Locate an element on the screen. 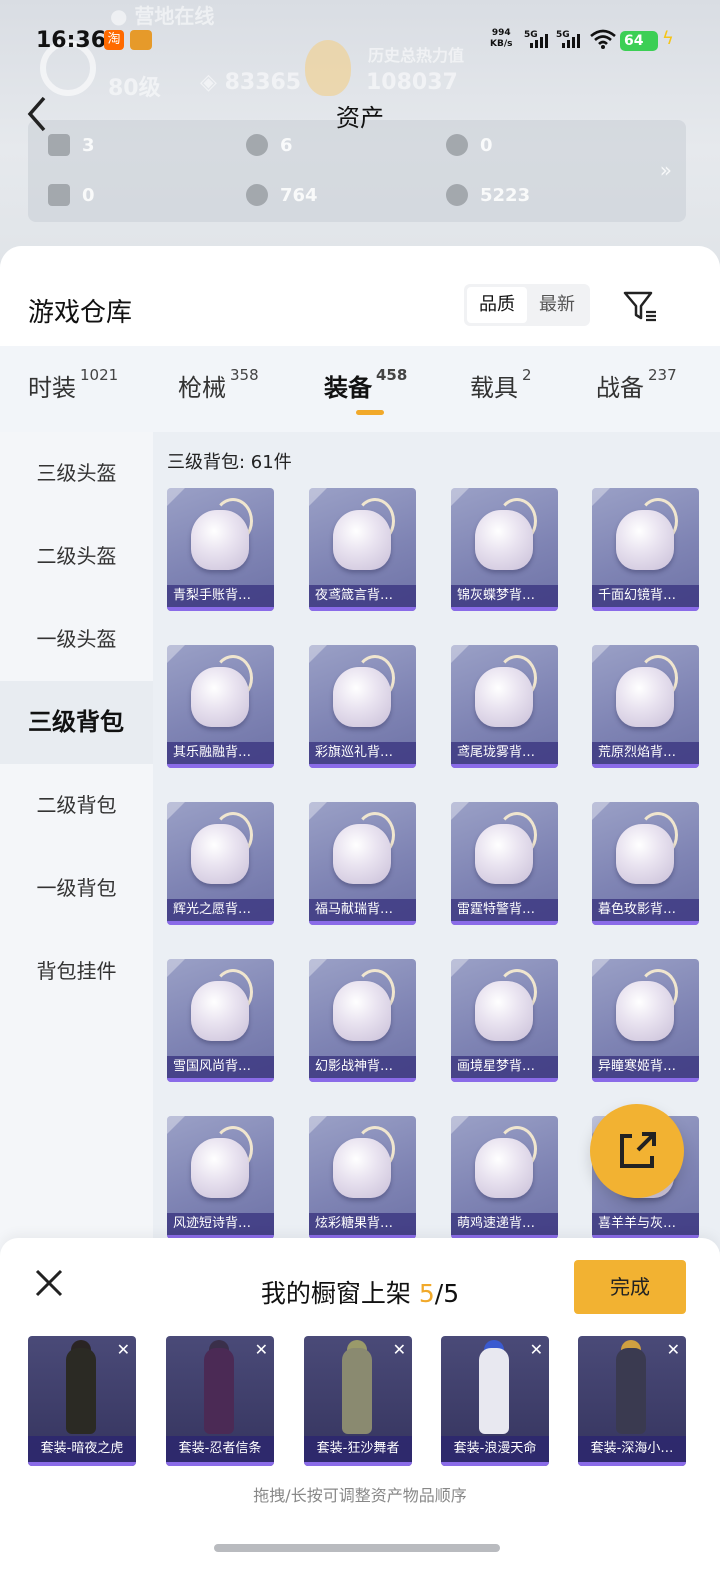 The height and width of the screenshot is (1584, 720). filter-icon is located at coordinates (639, 306).